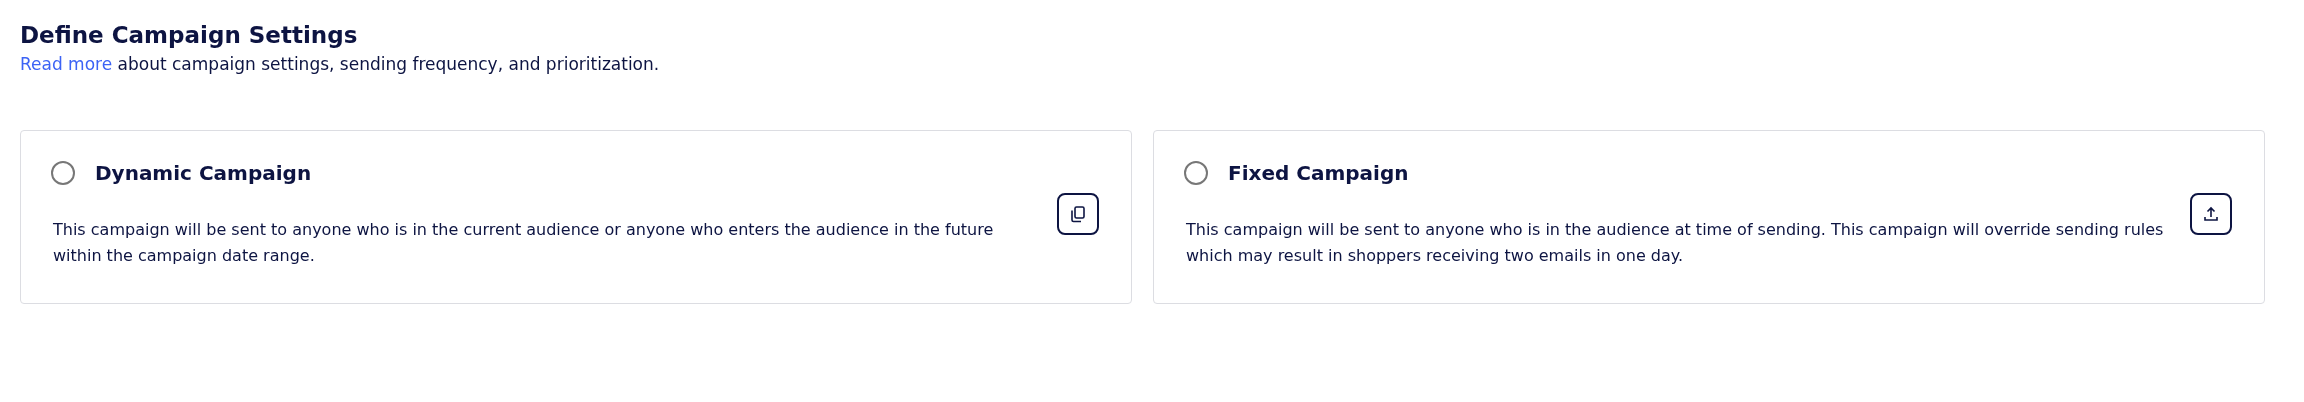 The width and height of the screenshot is (2304, 402). I want to click on copy-button, so click(1078, 214).